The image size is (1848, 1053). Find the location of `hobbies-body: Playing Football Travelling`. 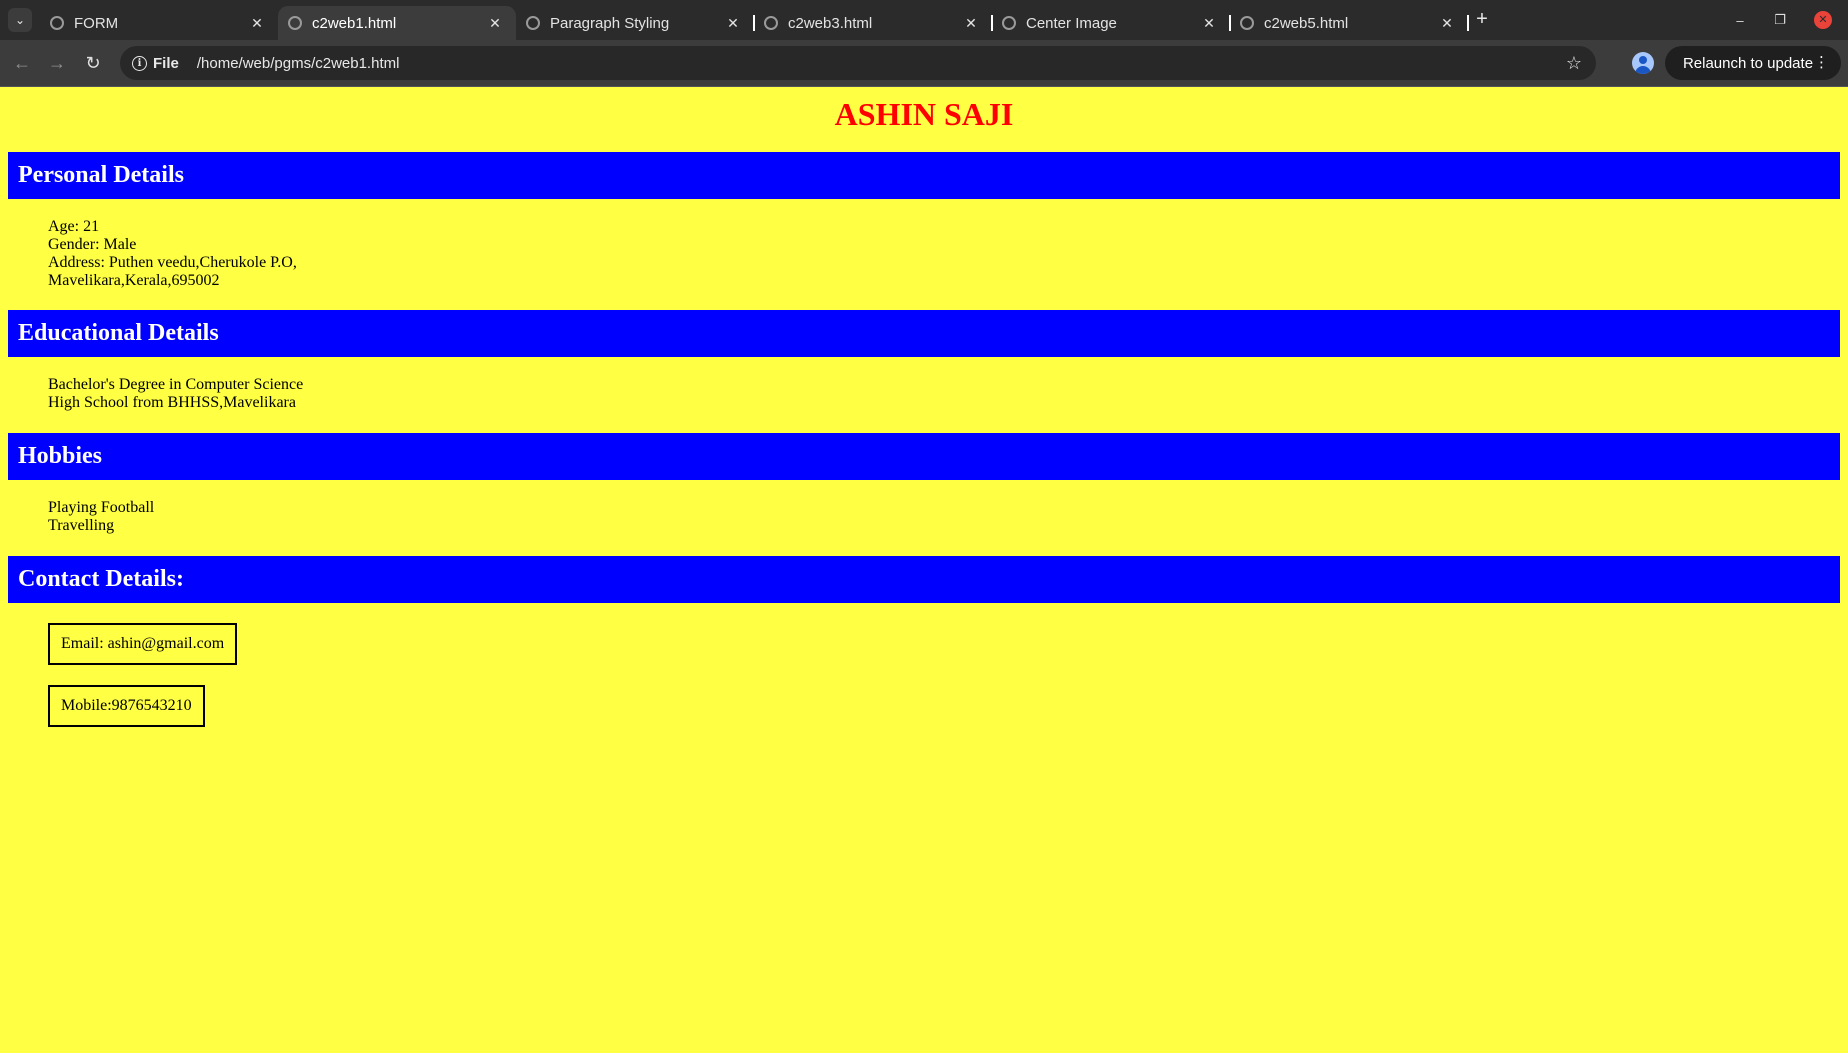

hobbies-body: Playing Football Travelling is located at coordinates (924, 518).